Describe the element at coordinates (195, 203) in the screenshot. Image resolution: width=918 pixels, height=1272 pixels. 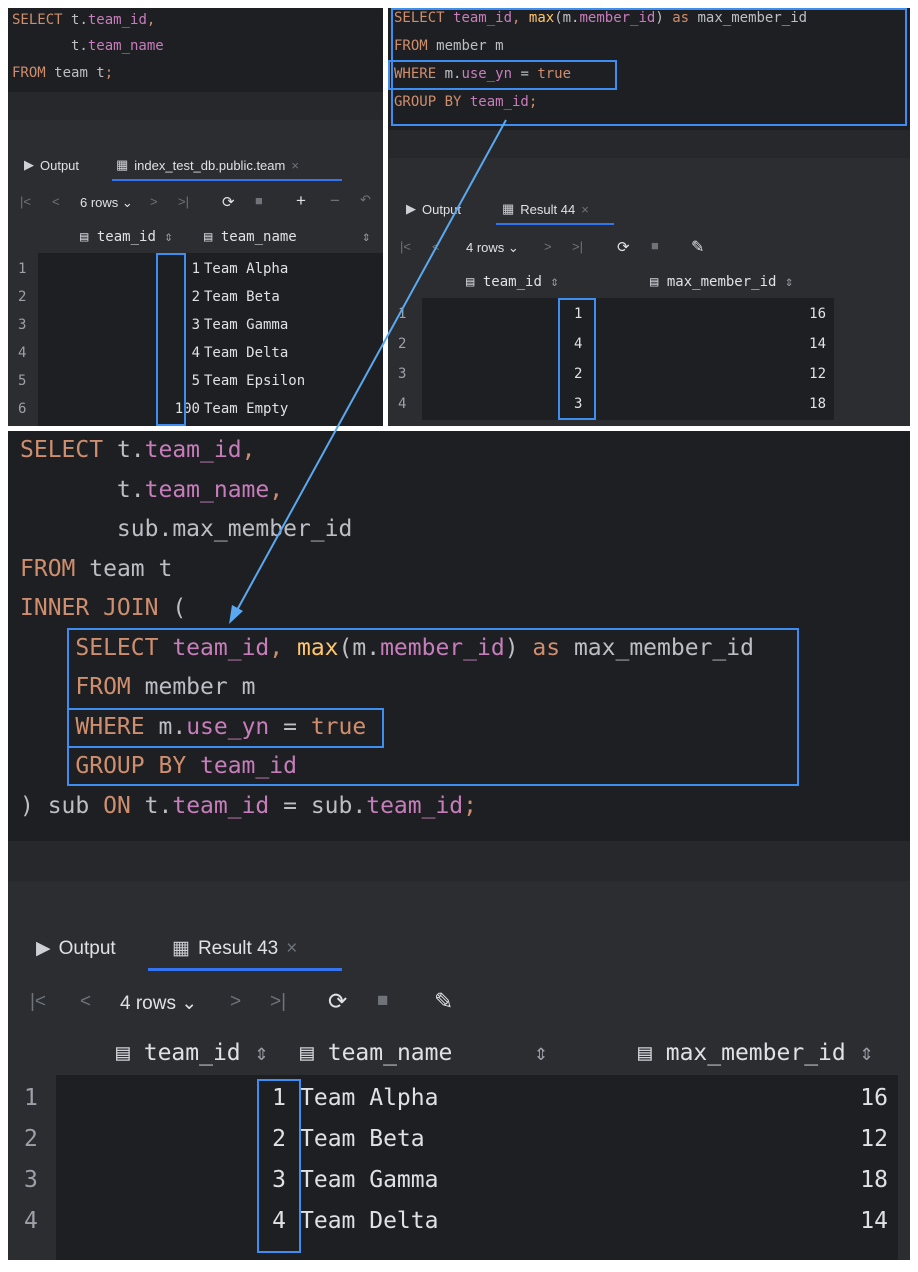
I see `toolbar: |< < 6 rows ⌄ > >| ⟳ ■ + − ↶` at that location.